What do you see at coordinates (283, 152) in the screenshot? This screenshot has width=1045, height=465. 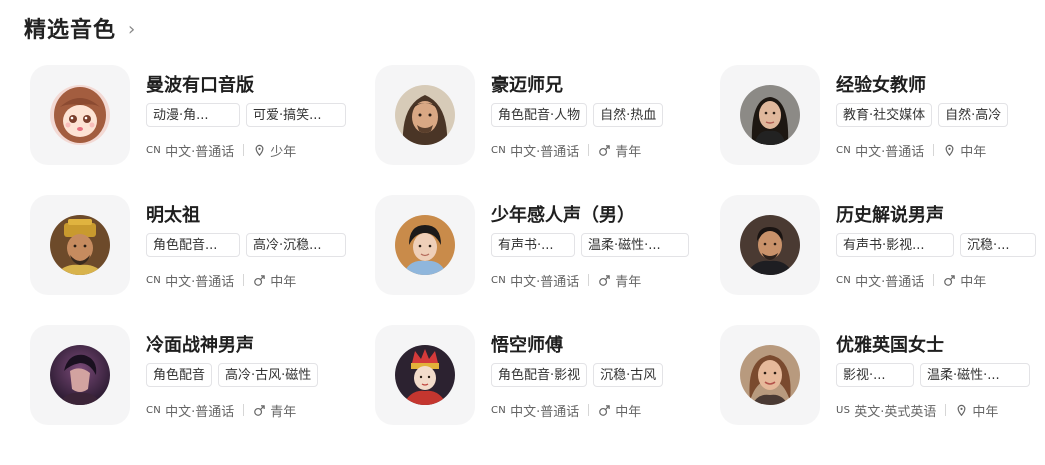 I see `age-group: 少年` at bounding box center [283, 152].